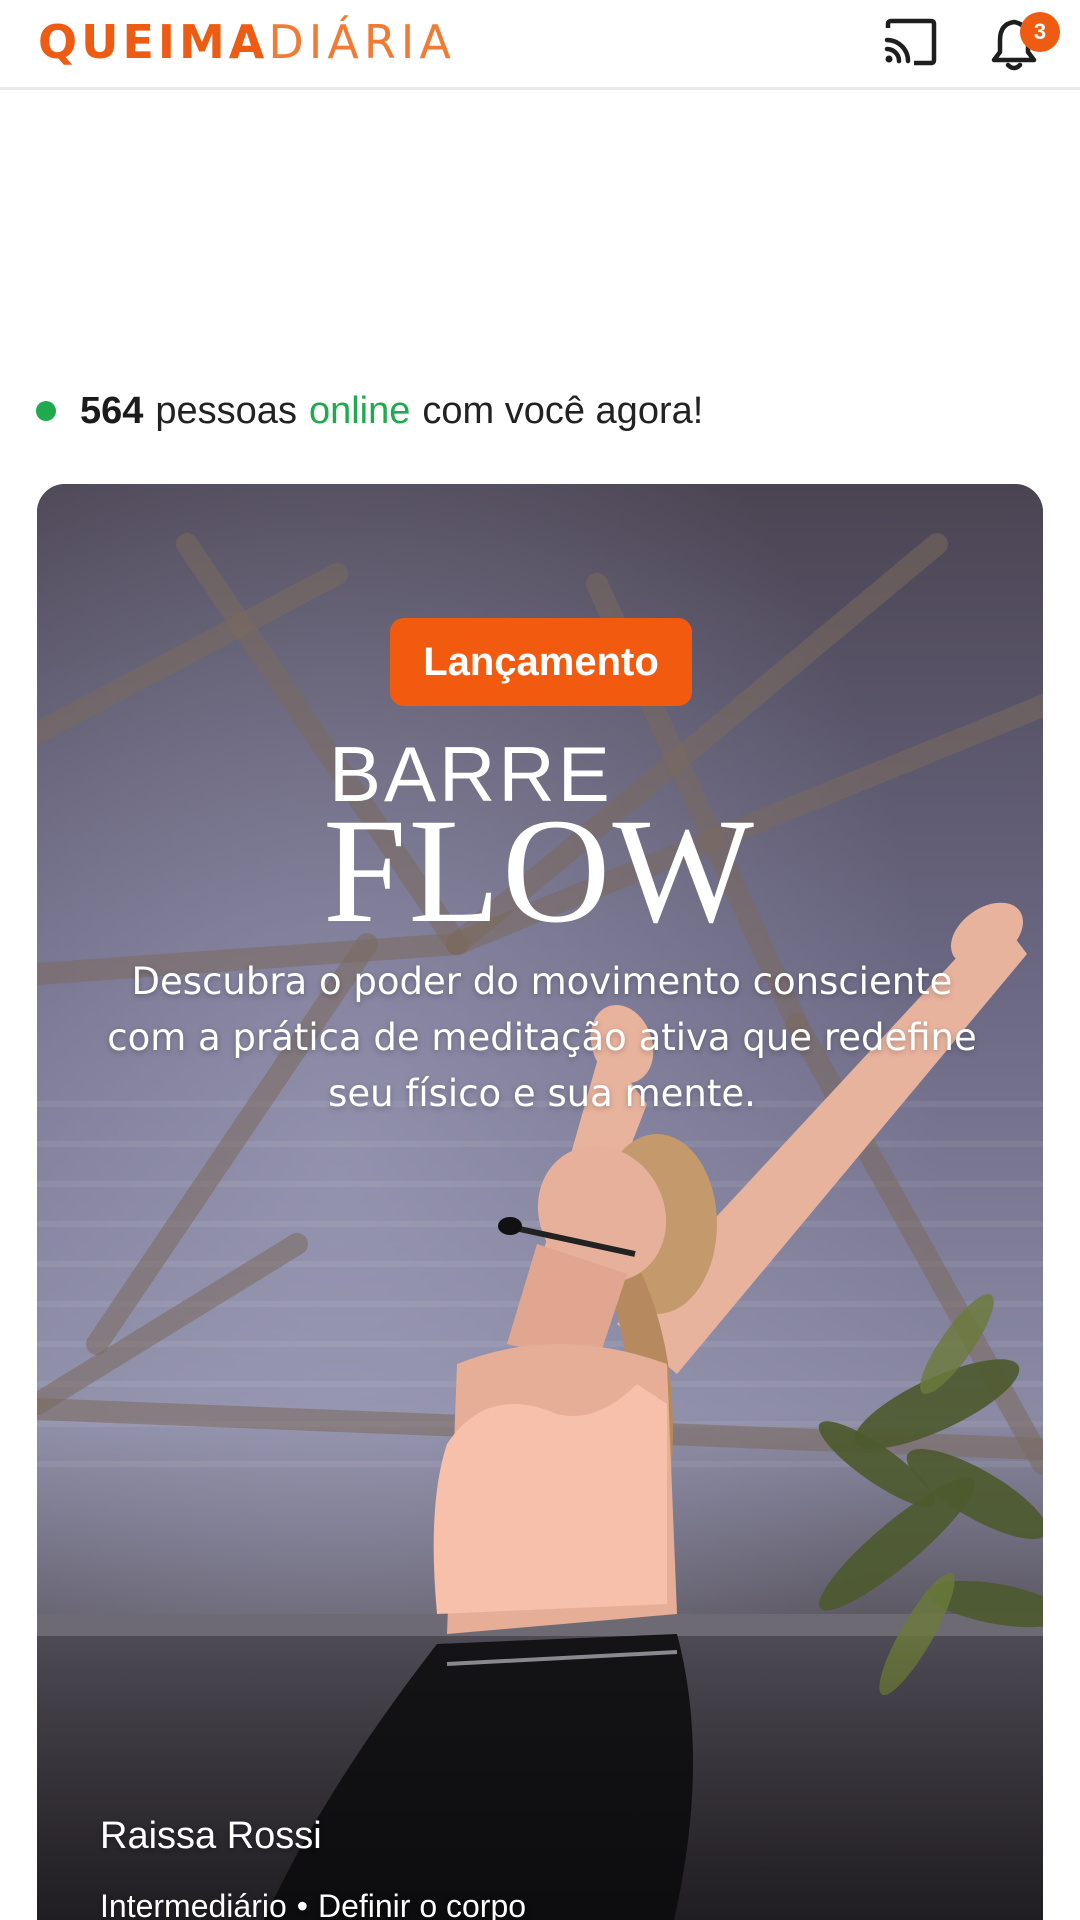  I want to click on program-goal: Definir o corpo, so click(422, 1904).